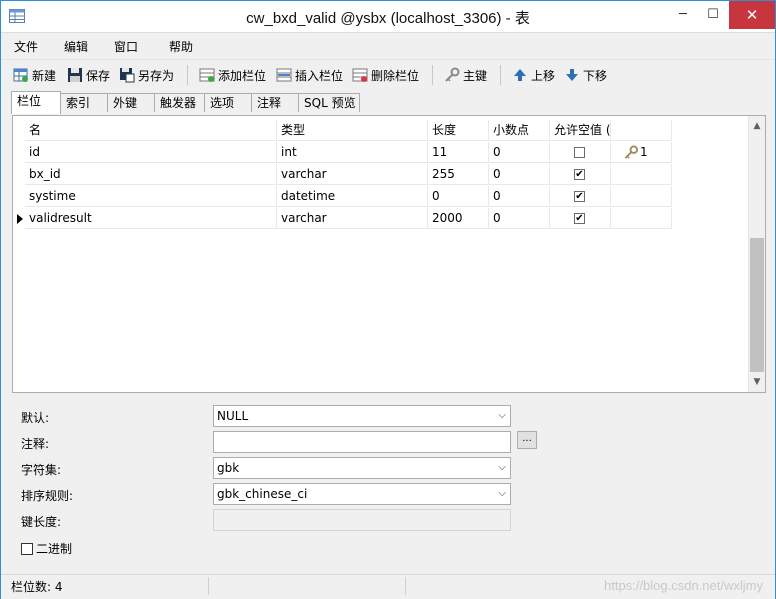 Image resolution: width=776 pixels, height=599 pixels. What do you see at coordinates (126, 46) in the screenshot?
I see `menu-window: 窗口` at bounding box center [126, 46].